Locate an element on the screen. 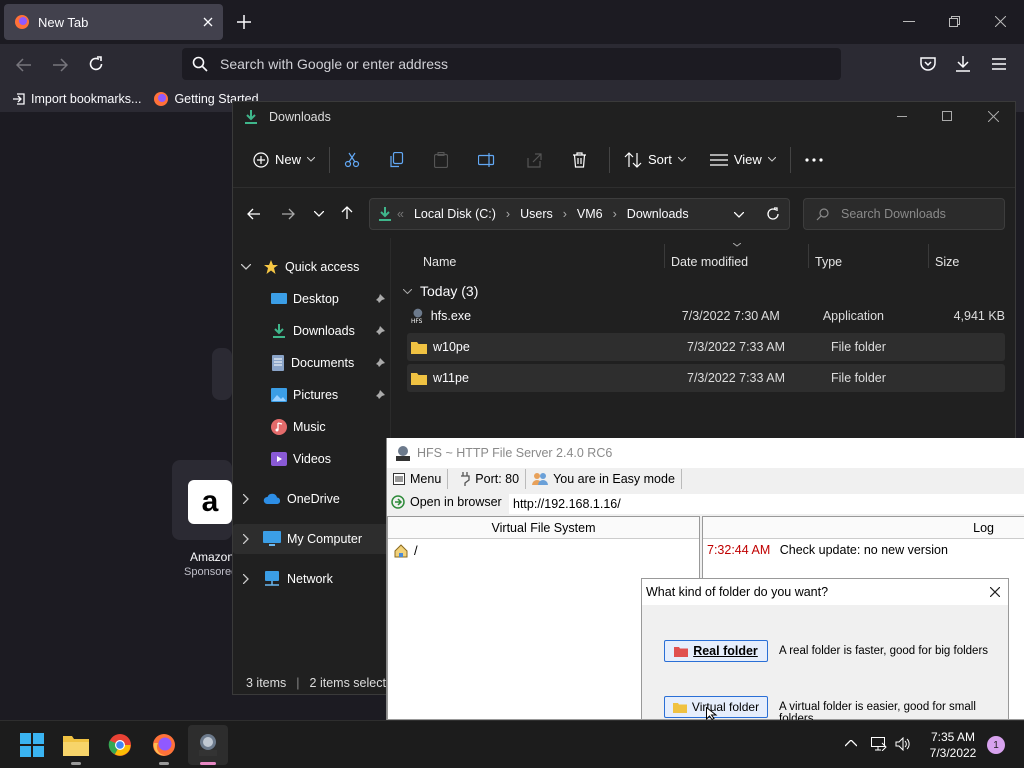  chevron-right-icon is located at coordinates (246, 539).